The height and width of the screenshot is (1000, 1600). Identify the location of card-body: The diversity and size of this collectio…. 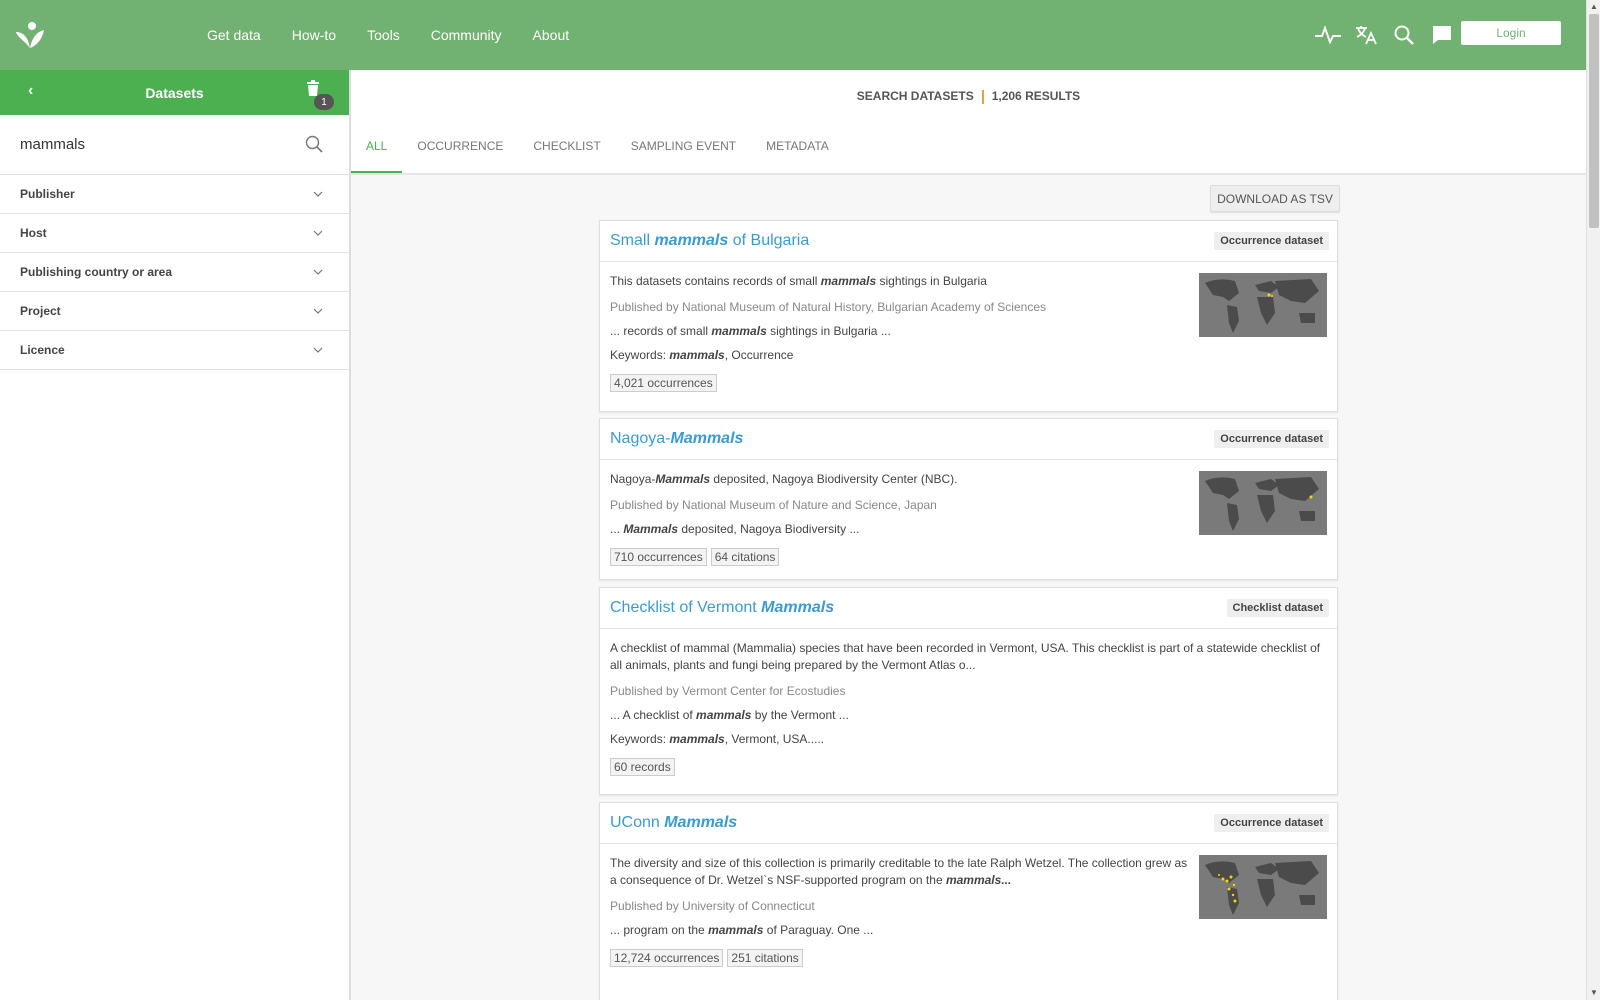
(968, 910).